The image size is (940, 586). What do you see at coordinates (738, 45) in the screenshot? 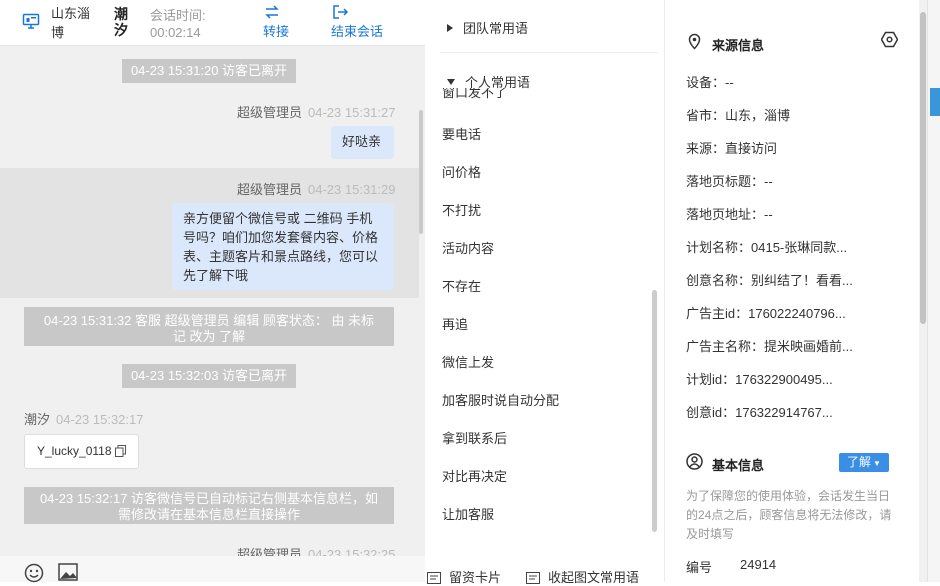
I see `source-info-title: 来源信息` at bounding box center [738, 45].